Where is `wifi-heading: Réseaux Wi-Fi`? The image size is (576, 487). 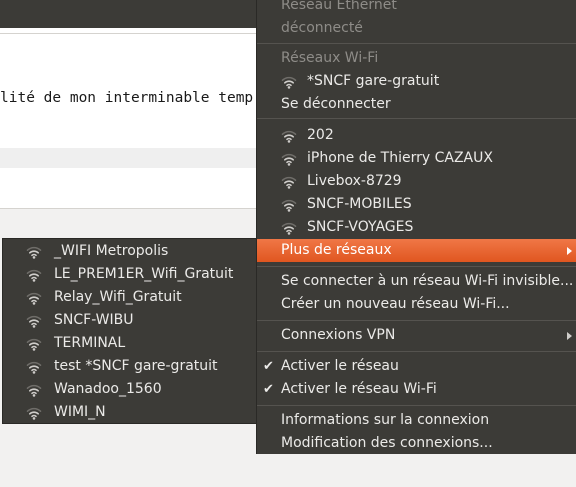
wifi-heading: Réseaux Wi-Fi is located at coordinates (330, 58).